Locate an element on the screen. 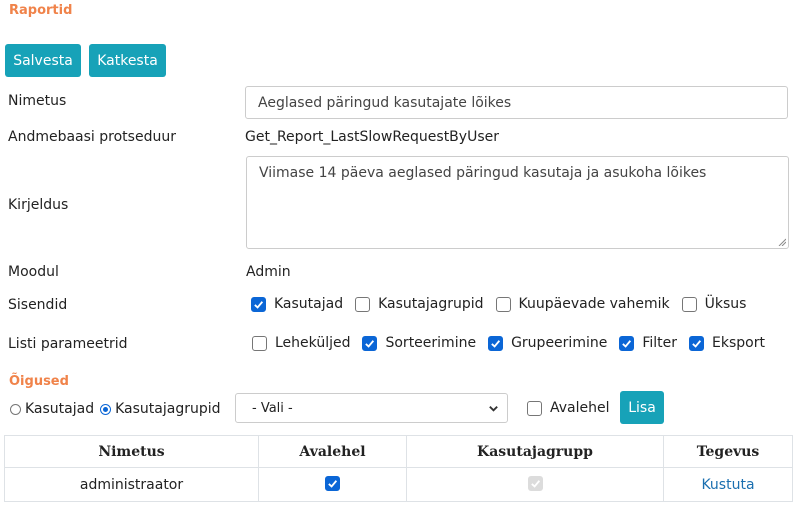  list-param-filter: Filter is located at coordinates (648, 343).